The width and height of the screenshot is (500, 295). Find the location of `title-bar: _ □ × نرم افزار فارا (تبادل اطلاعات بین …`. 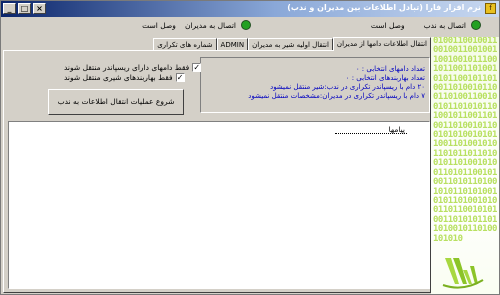

title-bar: _ □ × نرم افزار فارا (تبادل اطلاعات بین … is located at coordinates (250, 9).